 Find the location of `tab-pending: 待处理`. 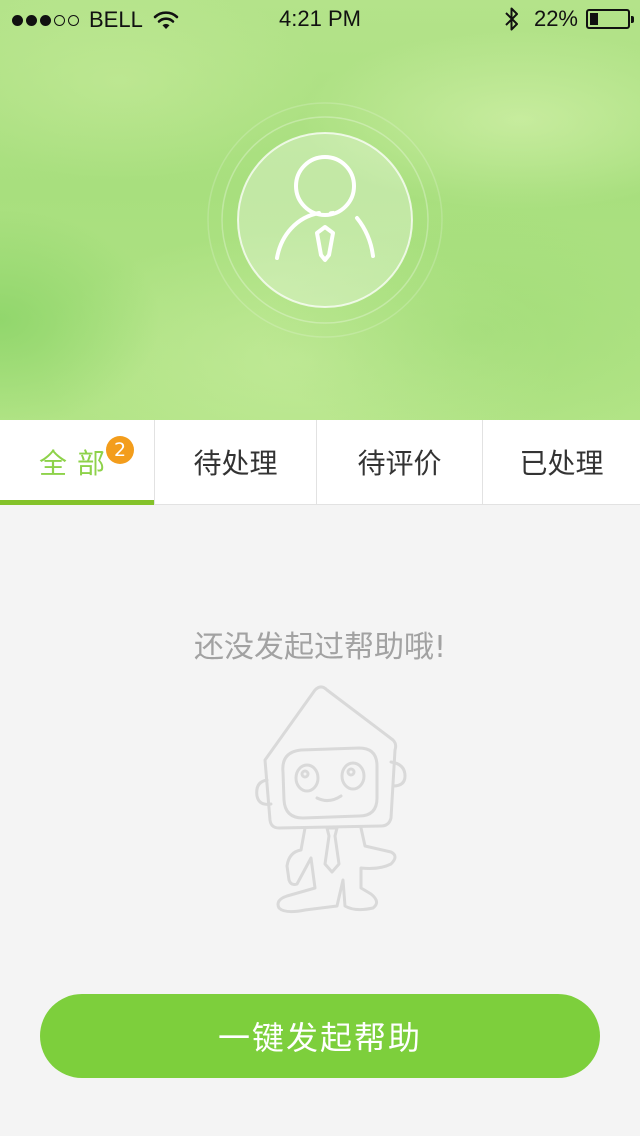

tab-pending: 待处理 is located at coordinates (236, 462).